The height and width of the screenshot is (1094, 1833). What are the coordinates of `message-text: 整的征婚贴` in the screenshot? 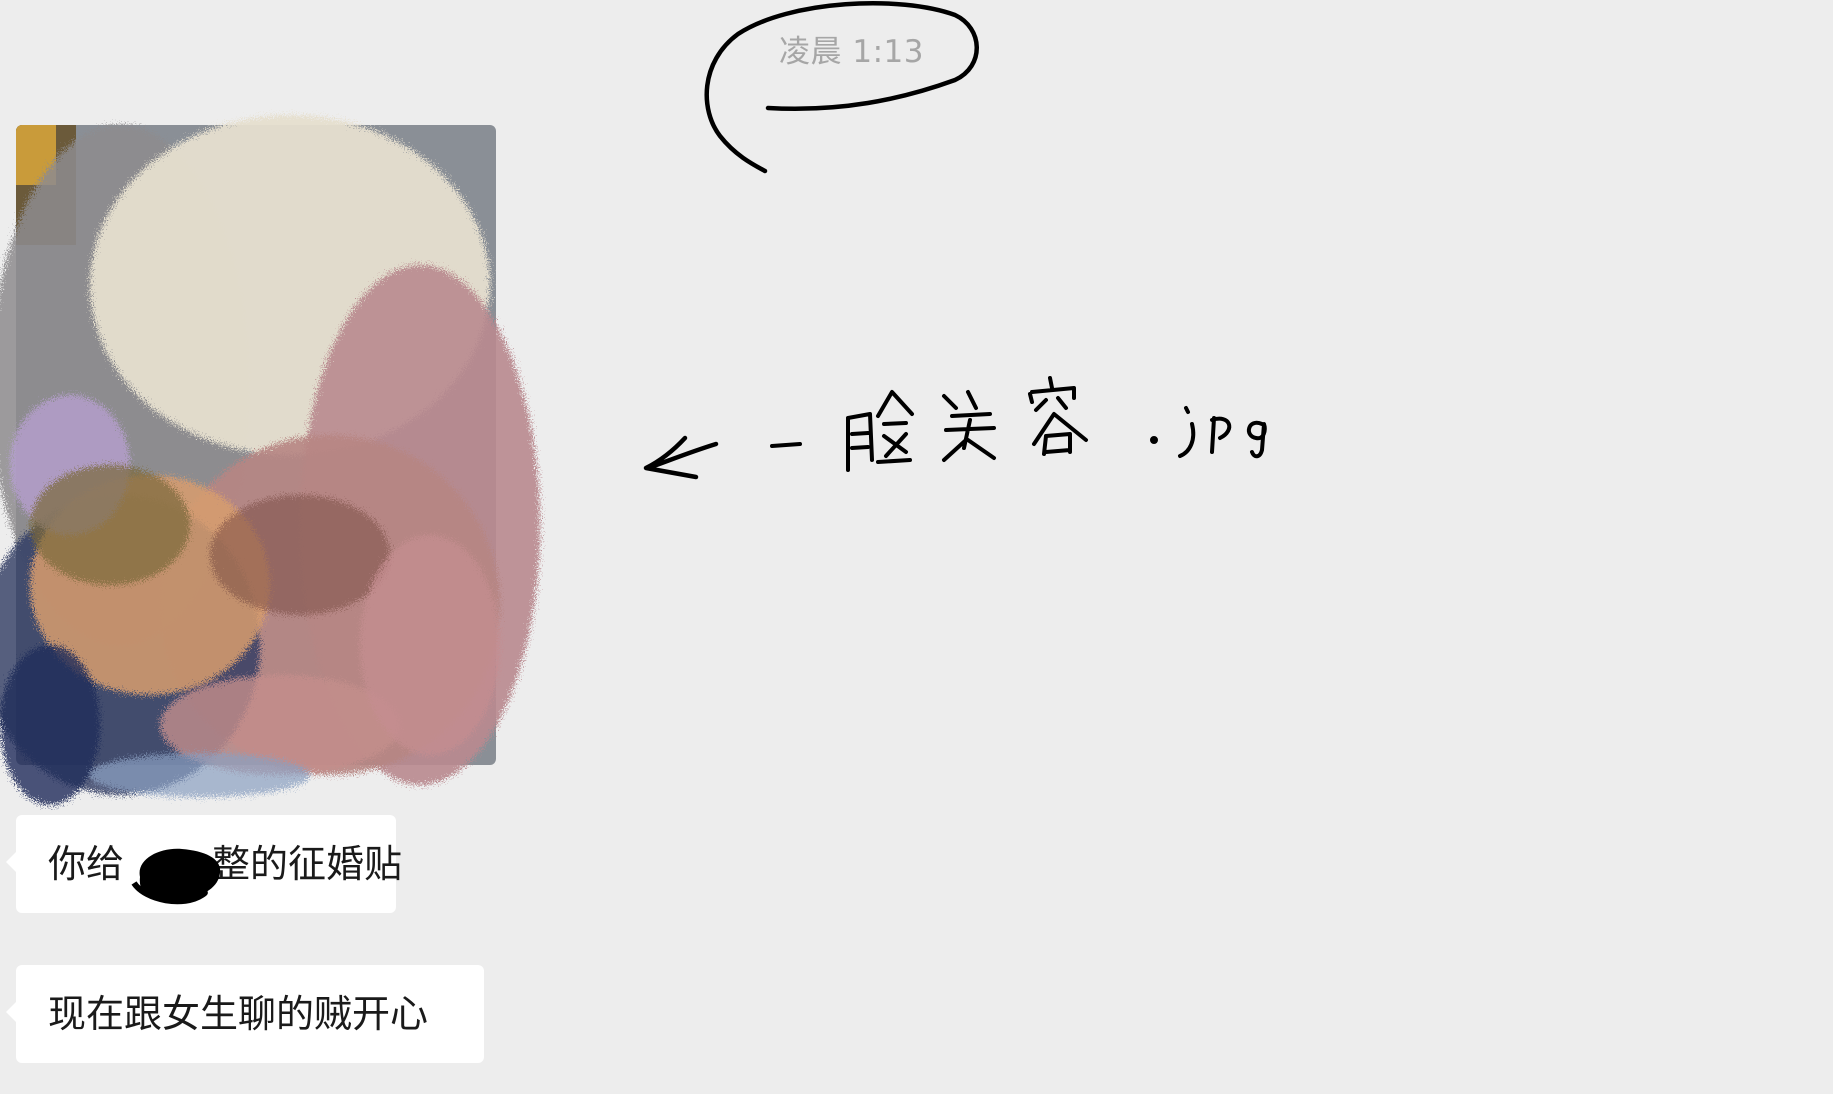 It's located at (307, 864).